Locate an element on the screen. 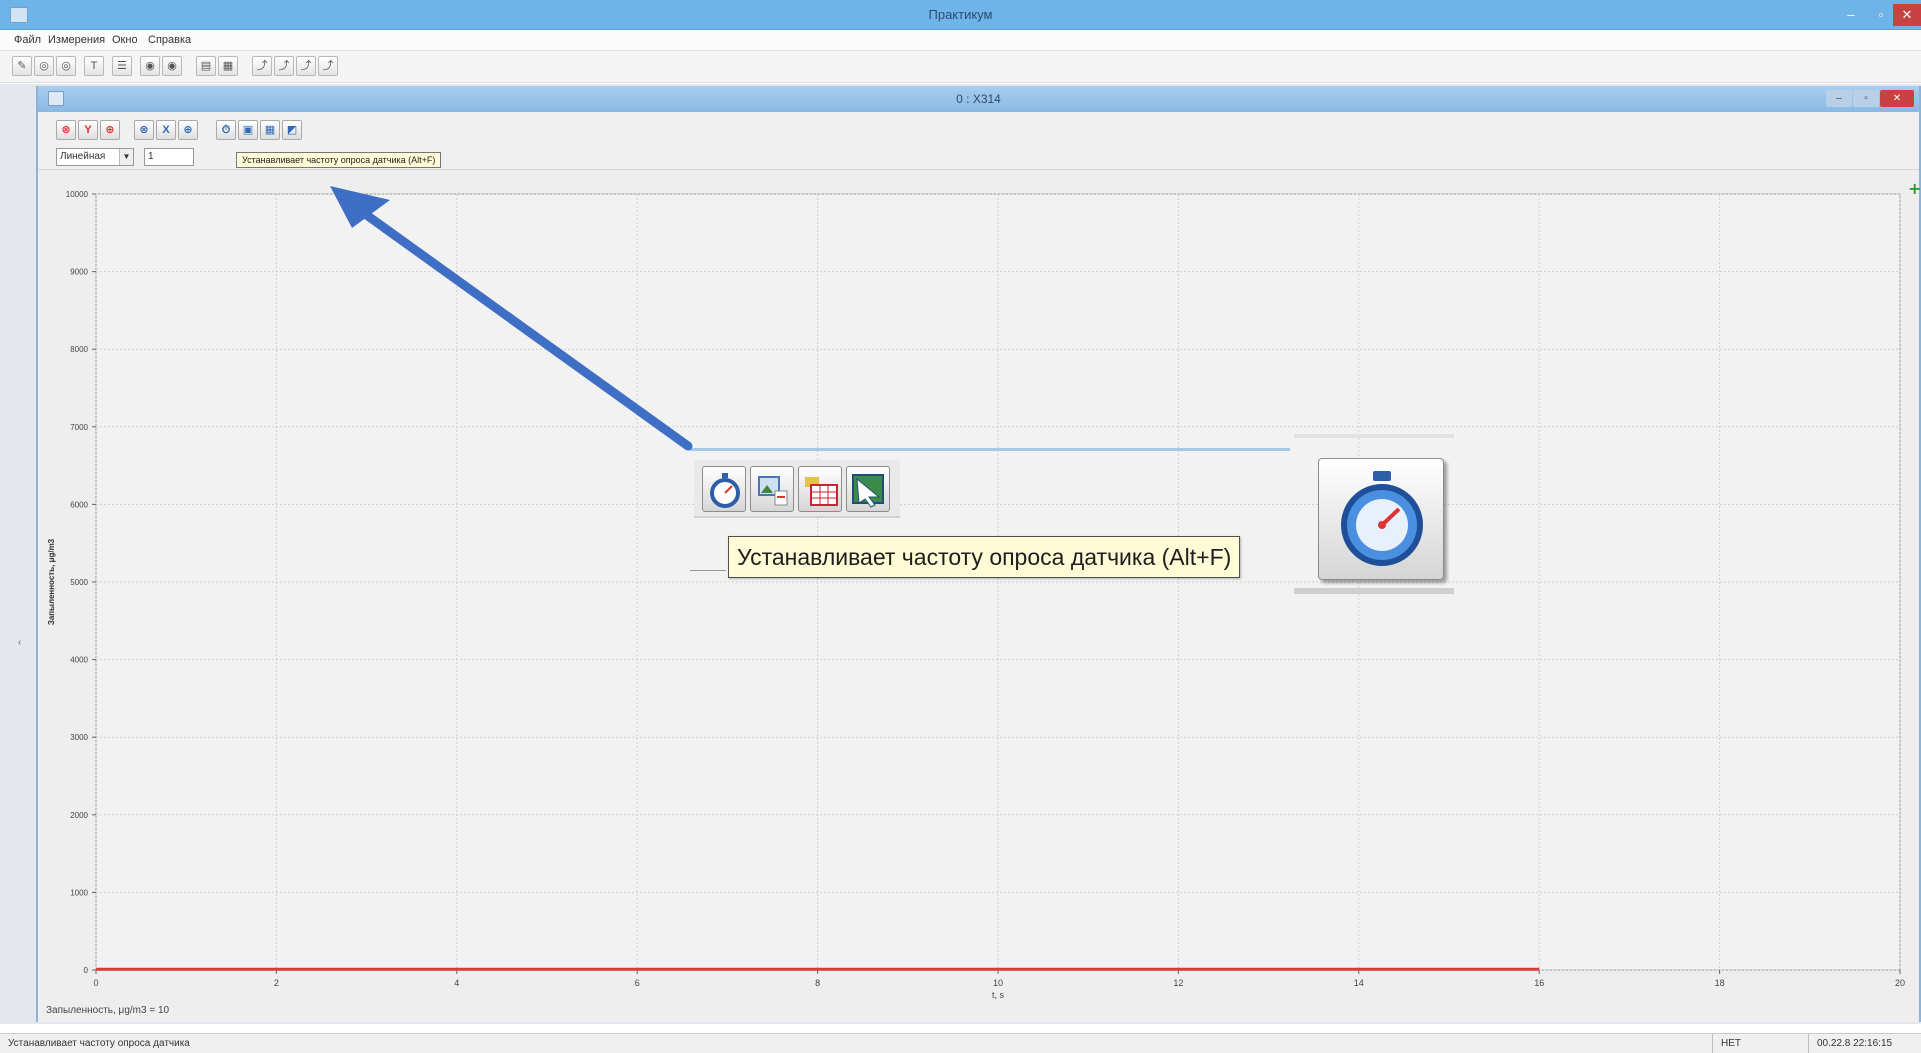 The image size is (1921, 1053). x-tick-label: 6 is located at coordinates (637, 983).